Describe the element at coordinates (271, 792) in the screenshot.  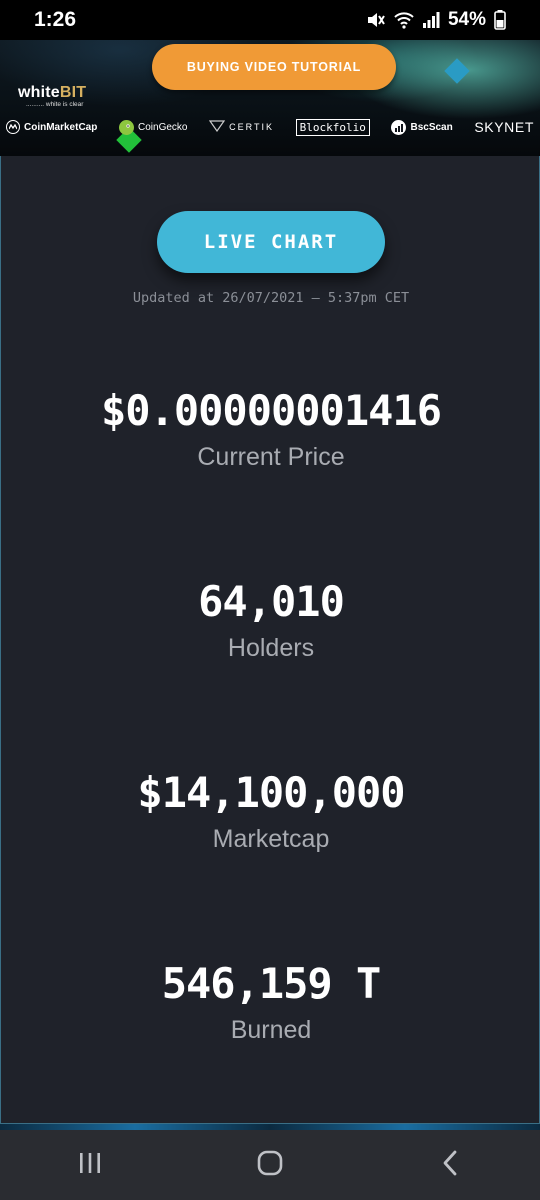
I see `marketcap-value: $14,100,000` at that location.